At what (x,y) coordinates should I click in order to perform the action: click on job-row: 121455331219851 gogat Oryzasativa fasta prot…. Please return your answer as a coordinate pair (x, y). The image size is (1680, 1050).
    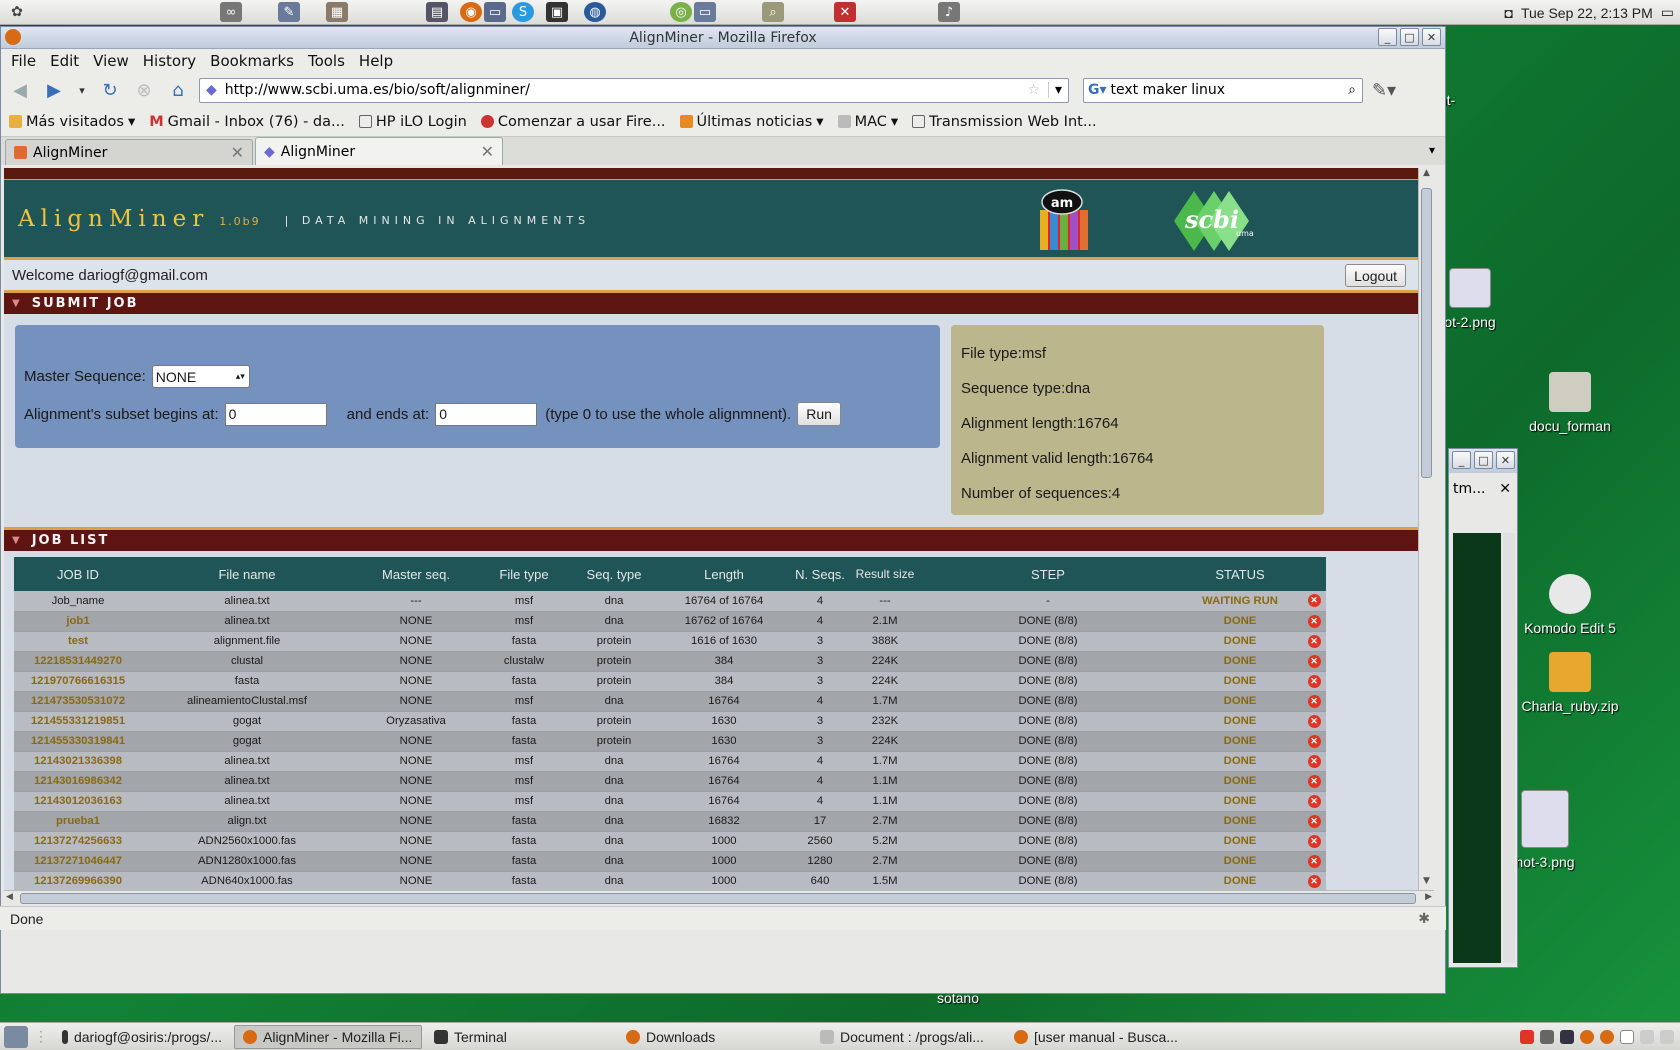
    Looking at the image, I should click on (670, 721).